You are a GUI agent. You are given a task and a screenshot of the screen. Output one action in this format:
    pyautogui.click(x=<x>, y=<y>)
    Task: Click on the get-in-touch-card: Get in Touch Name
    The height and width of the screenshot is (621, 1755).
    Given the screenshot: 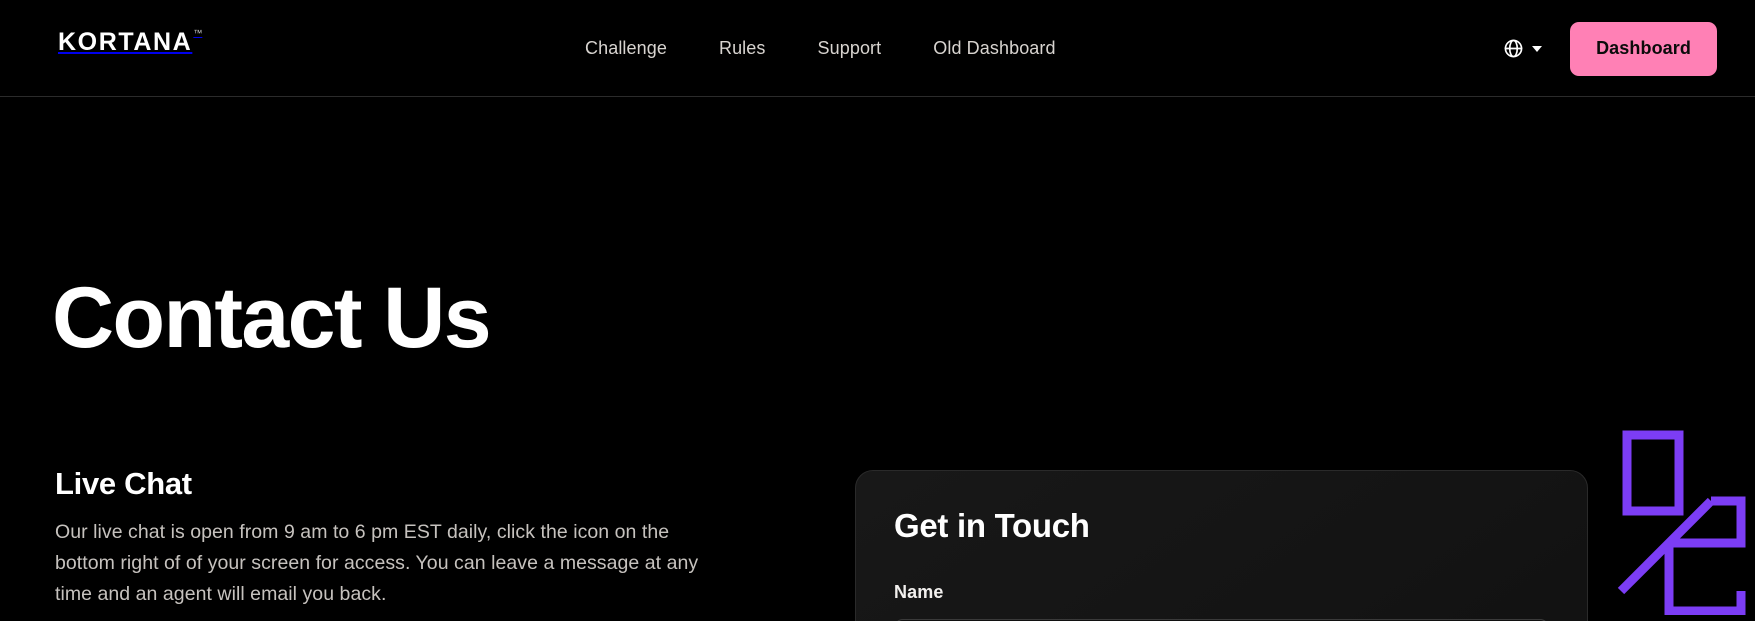 What is the action you would take?
    pyautogui.click(x=1221, y=545)
    